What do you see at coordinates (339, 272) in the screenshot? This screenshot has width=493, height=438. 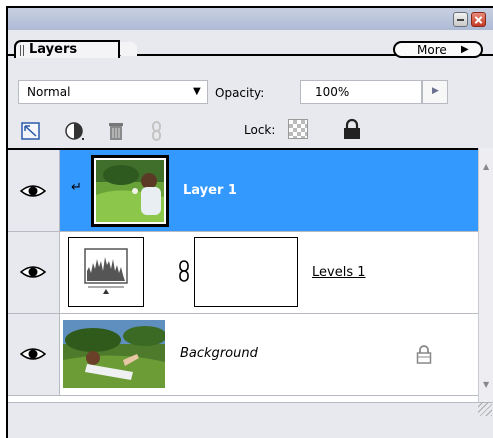 I see `layer-name: Levels 1` at bounding box center [339, 272].